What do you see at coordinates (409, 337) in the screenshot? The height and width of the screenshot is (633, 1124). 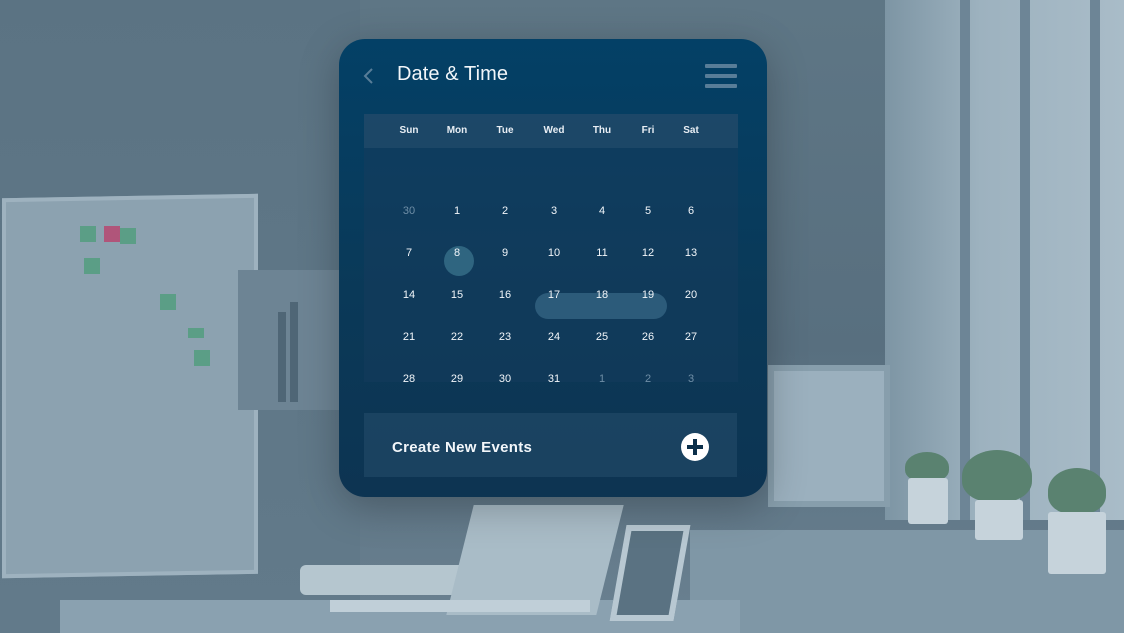 I see `calendar-day: 21` at bounding box center [409, 337].